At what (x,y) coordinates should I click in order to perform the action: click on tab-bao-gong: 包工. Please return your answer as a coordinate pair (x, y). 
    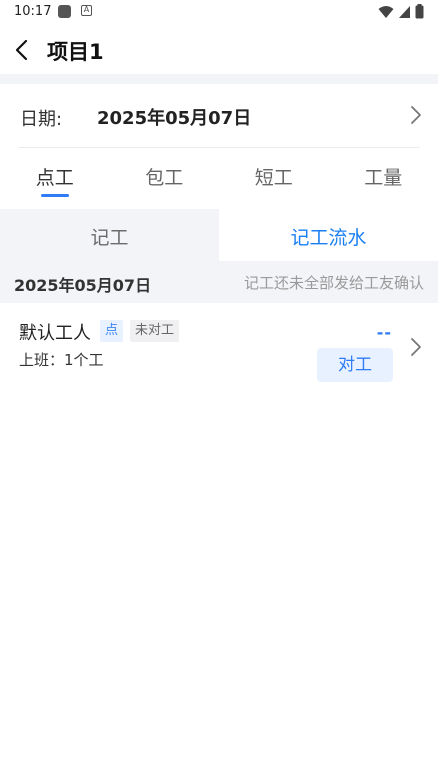
    Looking at the image, I should click on (165, 174).